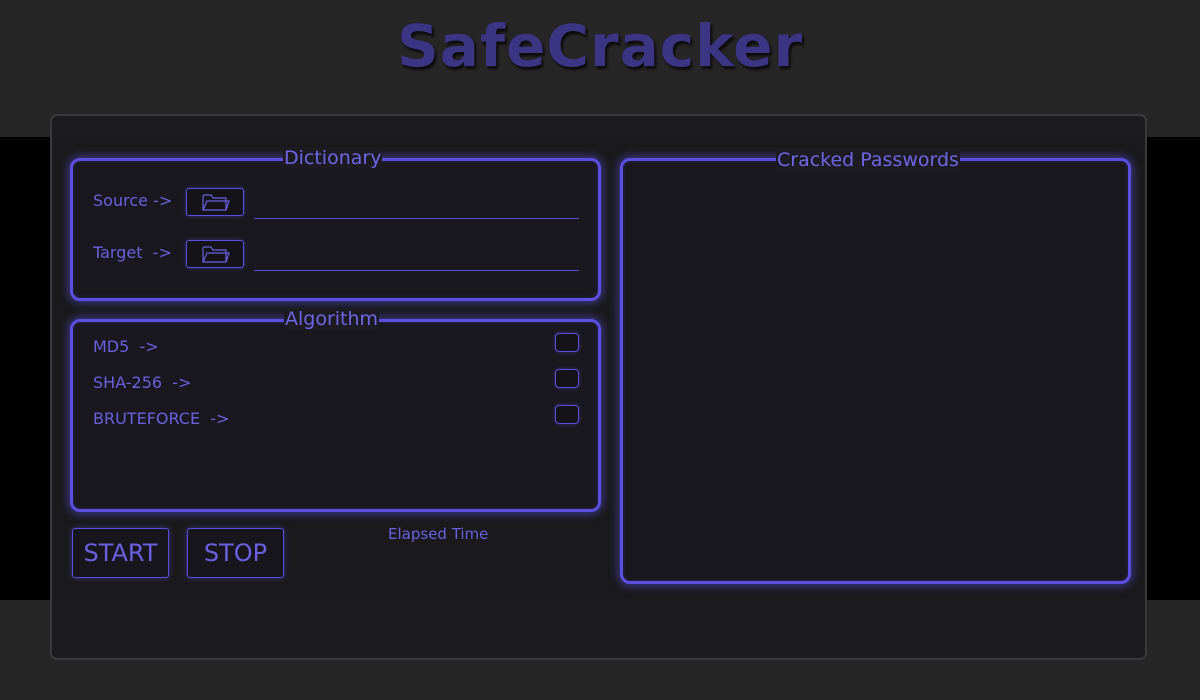  What do you see at coordinates (416, 260) in the screenshot?
I see `target-path-input` at bounding box center [416, 260].